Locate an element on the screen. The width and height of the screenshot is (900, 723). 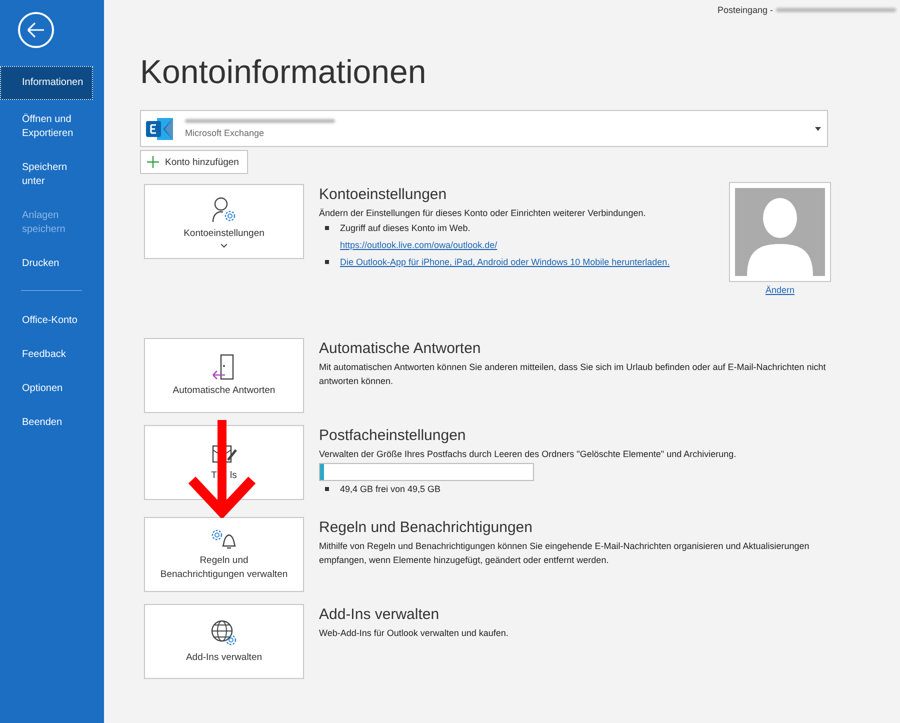
sidebar-item: Speichern unter is located at coordinates (46, 175).